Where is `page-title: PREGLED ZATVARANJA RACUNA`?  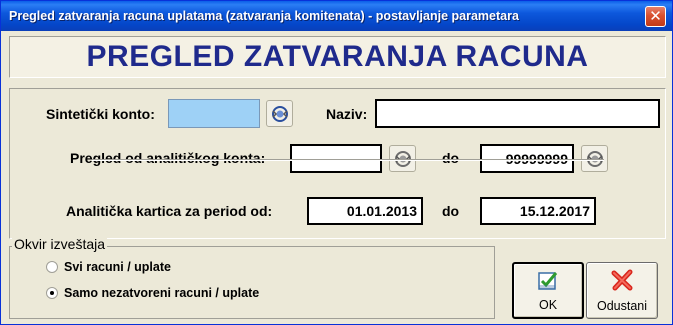 page-title: PREGLED ZATVARANJA RACUNA is located at coordinates (337, 57).